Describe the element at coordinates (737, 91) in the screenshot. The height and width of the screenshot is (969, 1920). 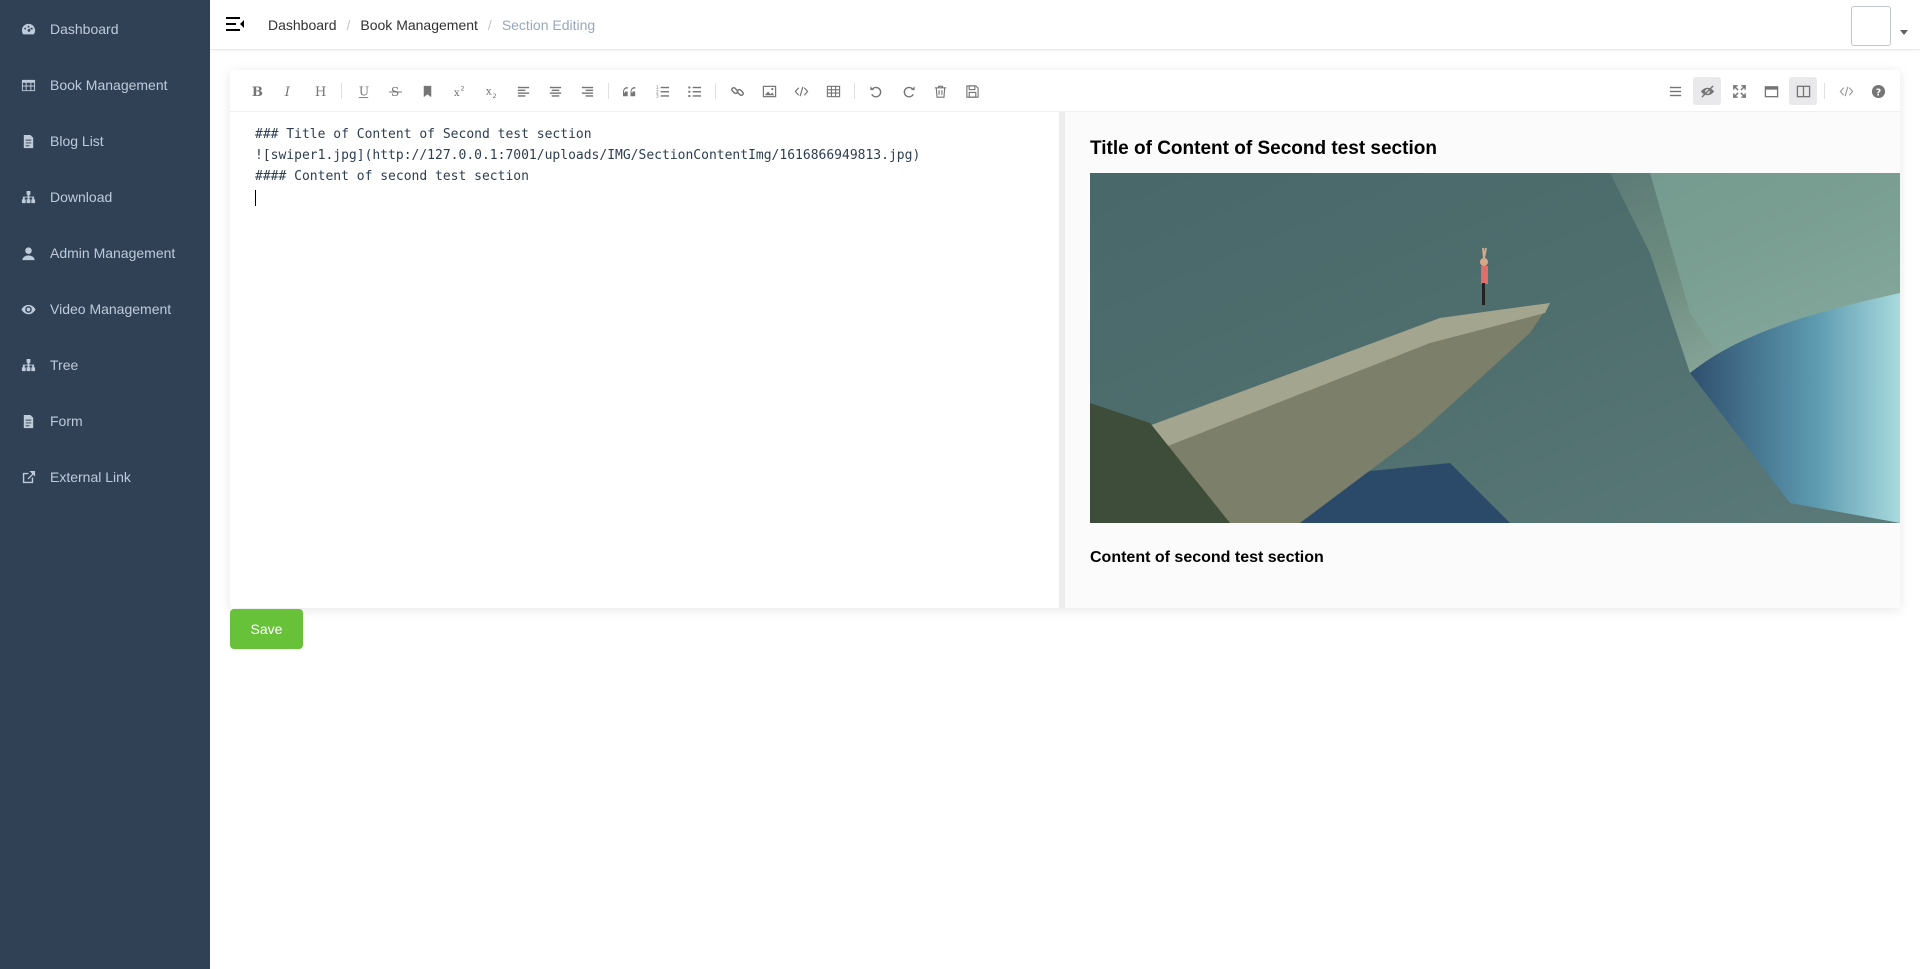
I see `link-icon` at that location.